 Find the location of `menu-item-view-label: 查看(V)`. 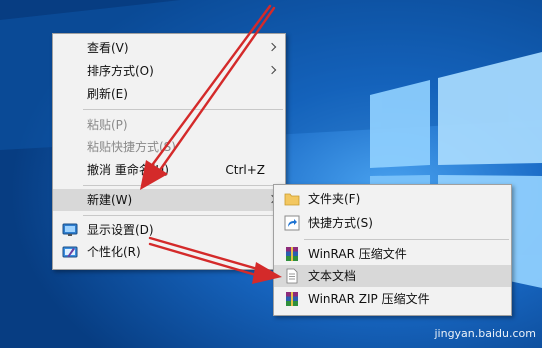

menu-item-view-label: 查看(V) is located at coordinates (108, 48).